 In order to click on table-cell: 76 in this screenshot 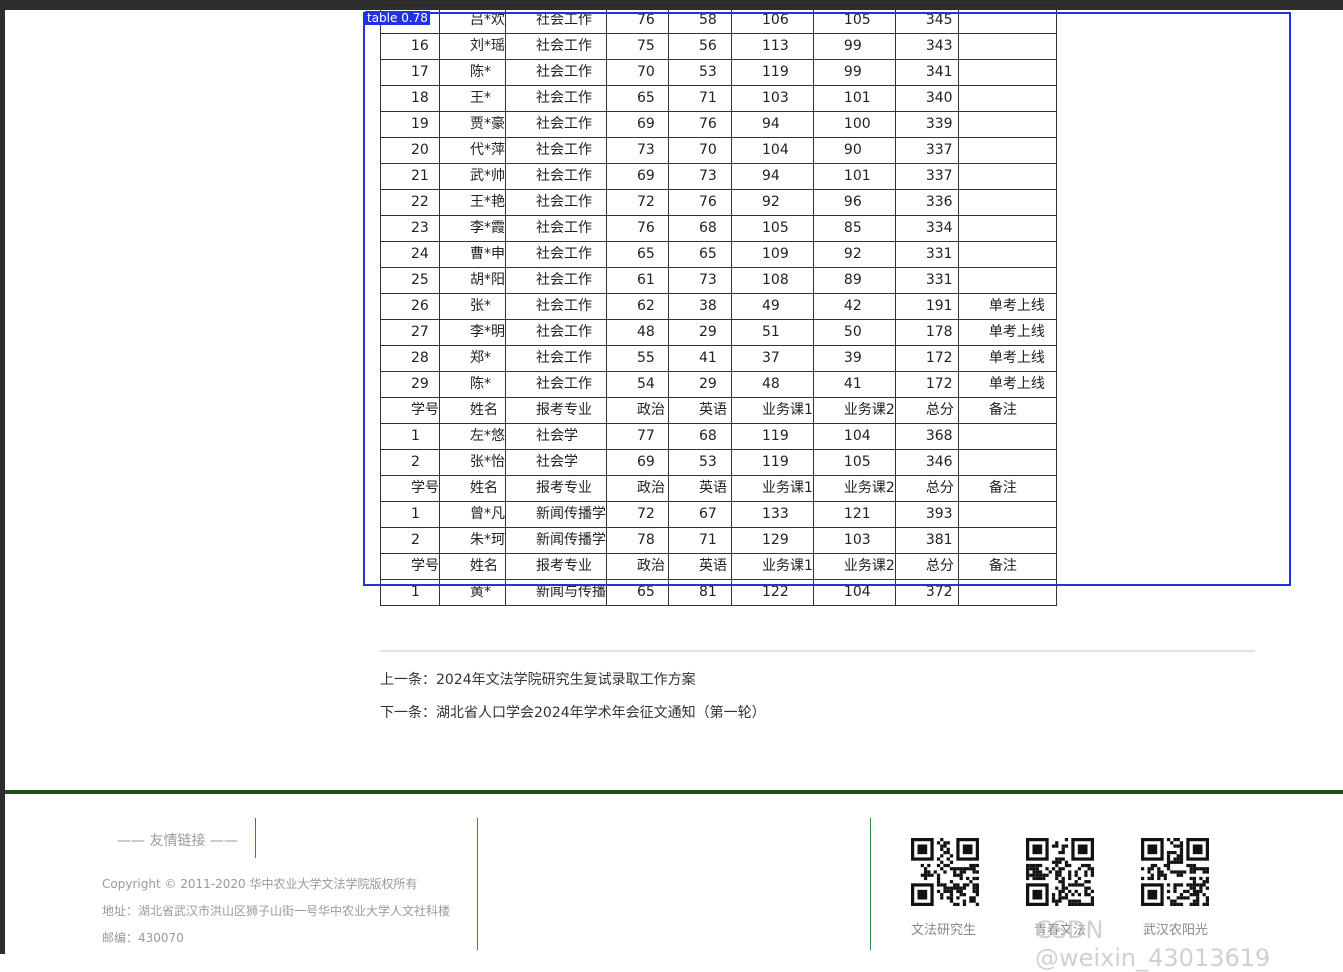, I will do `click(637, 228)`.